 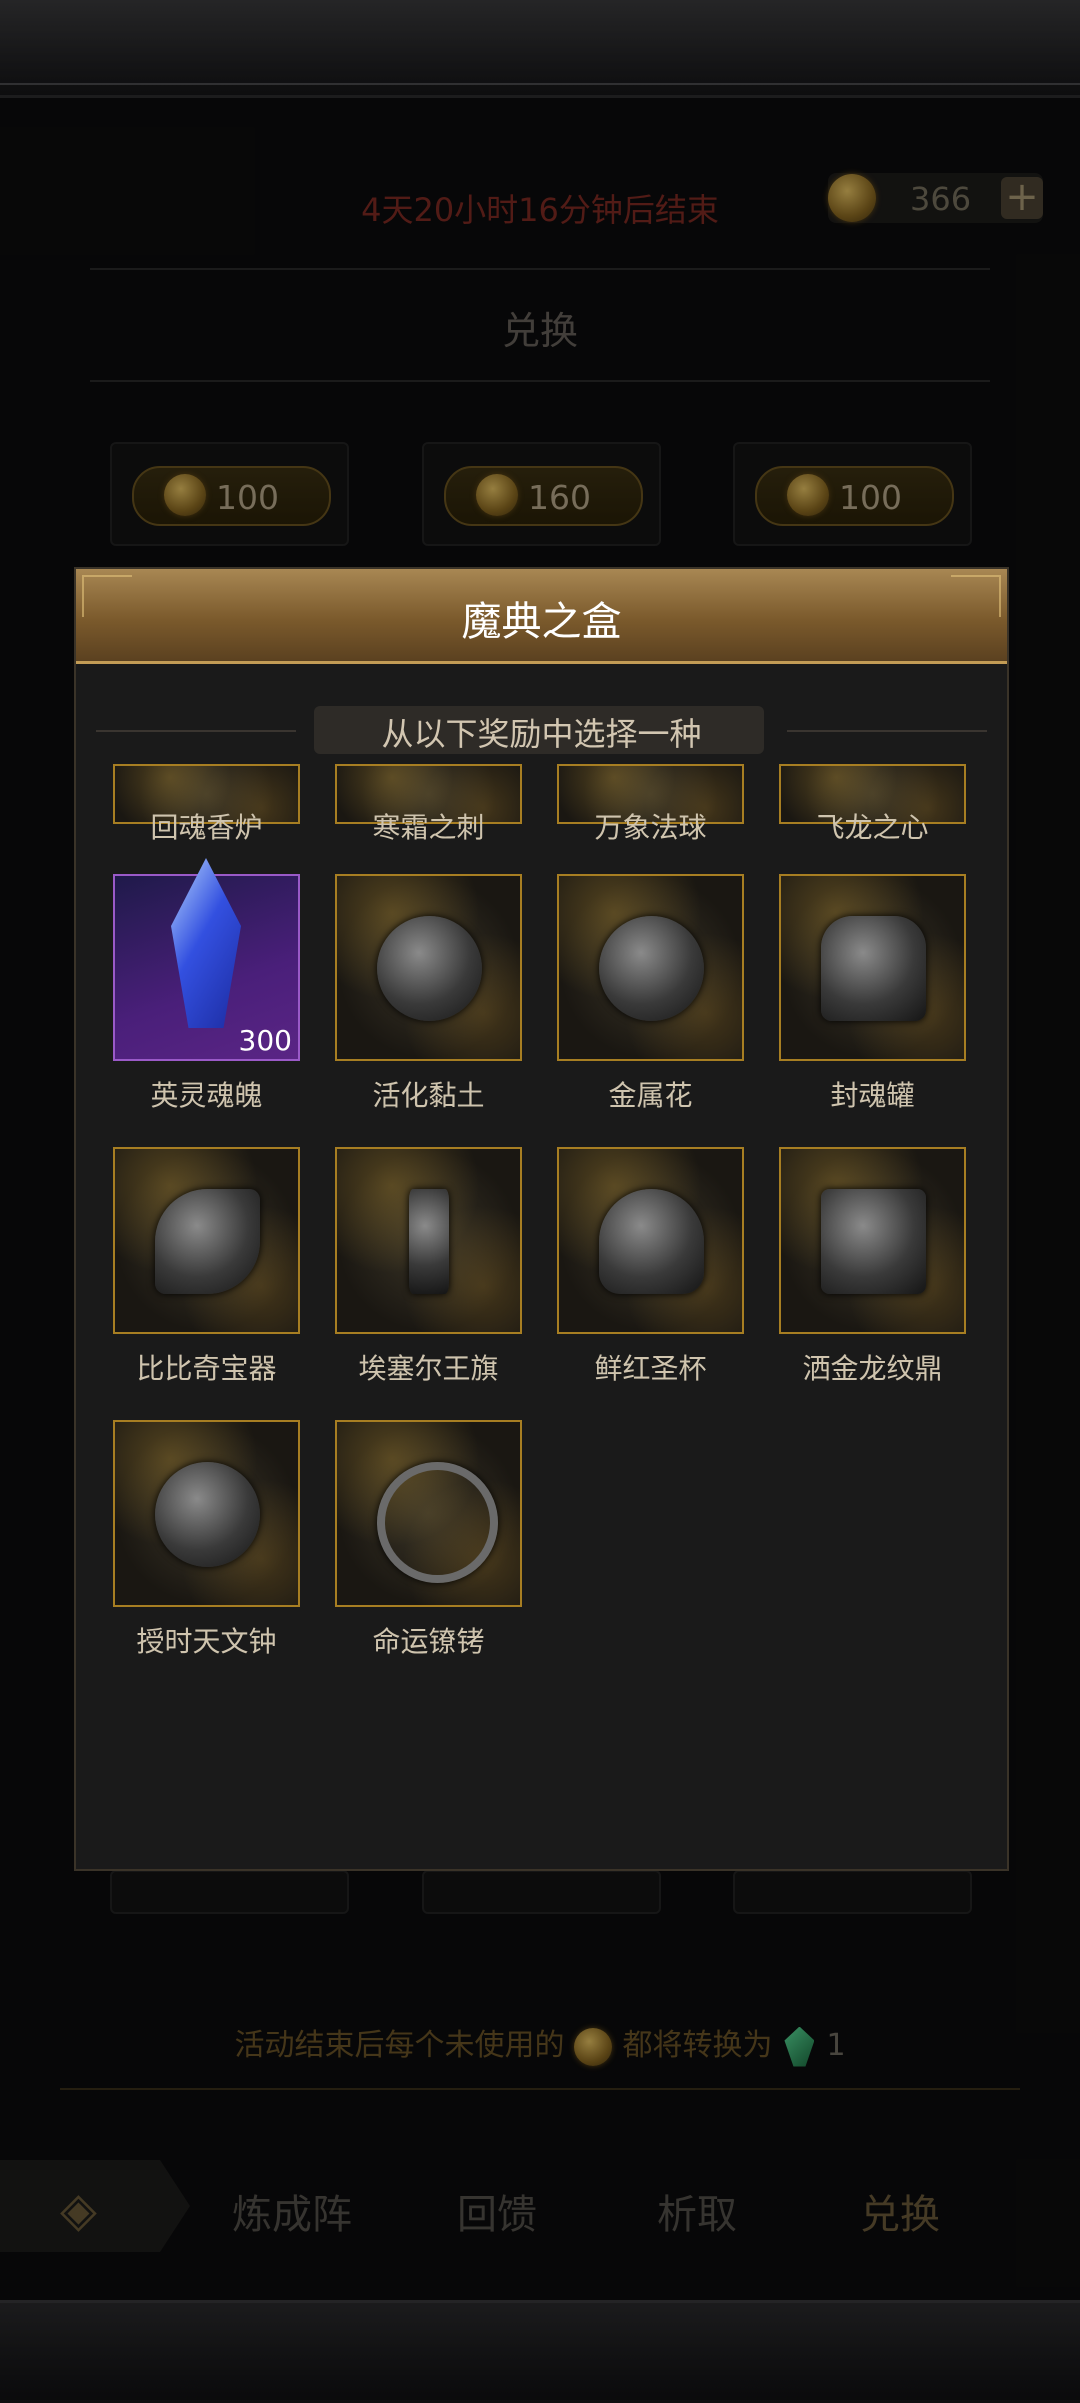 What do you see at coordinates (428, 1368) in the screenshot?
I see `reward-name: 埃塞尔王旗` at bounding box center [428, 1368].